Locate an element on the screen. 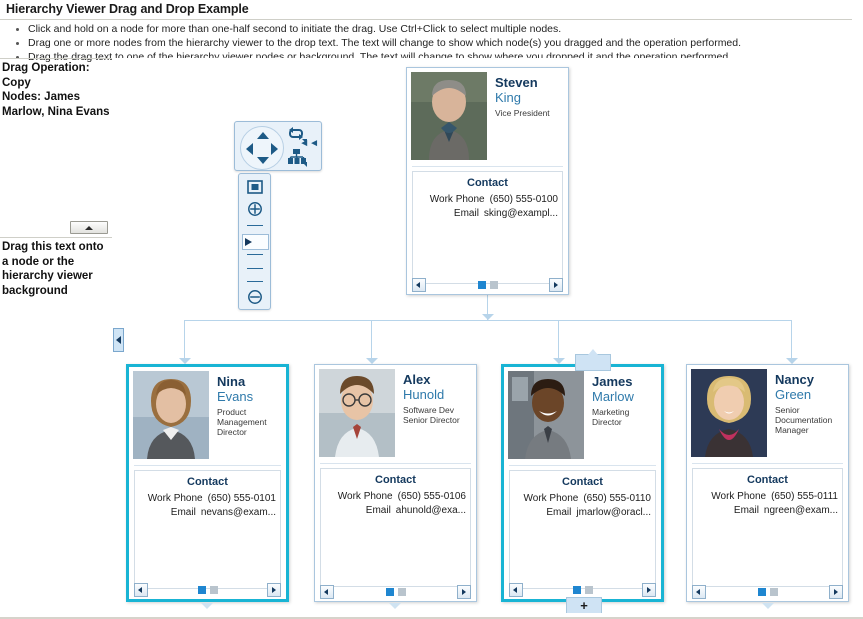  node-first-name: Alex is located at coordinates (417, 379).